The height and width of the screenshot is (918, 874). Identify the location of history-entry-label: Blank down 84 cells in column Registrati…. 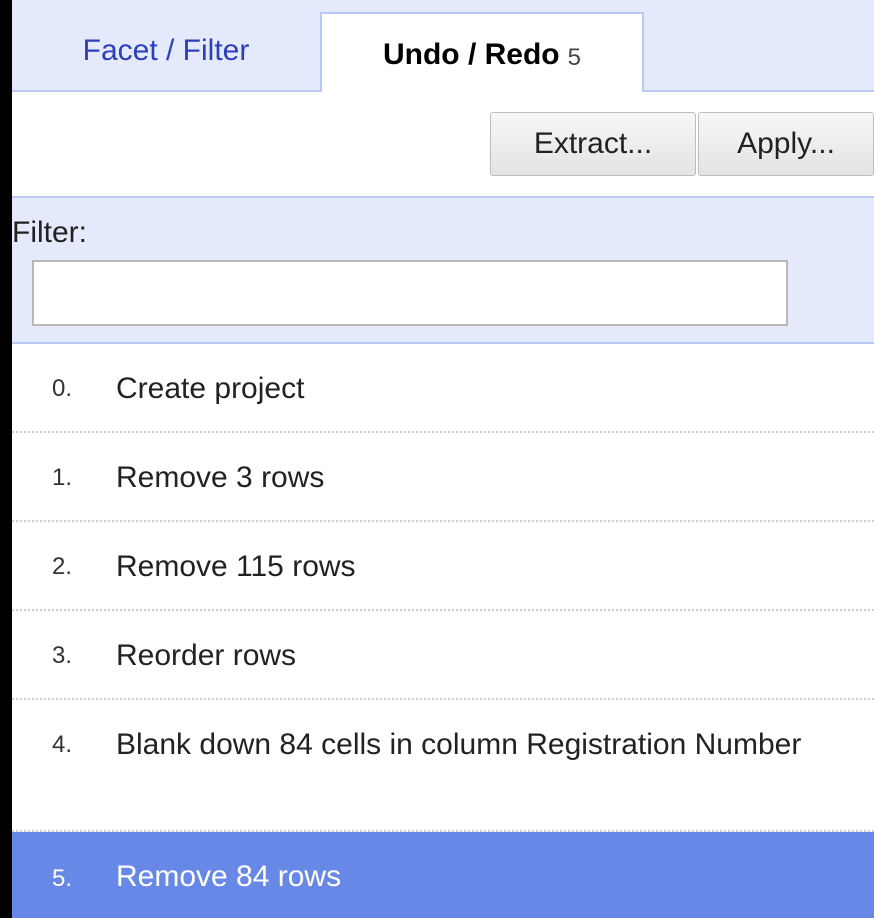
(459, 744).